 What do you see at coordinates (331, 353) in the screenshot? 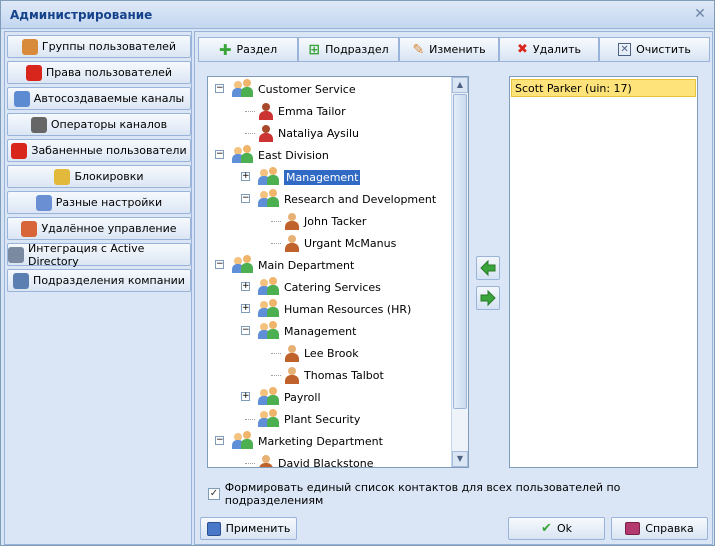
I see `tree-node-label: Lee Brook` at bounding box center [331, 353].